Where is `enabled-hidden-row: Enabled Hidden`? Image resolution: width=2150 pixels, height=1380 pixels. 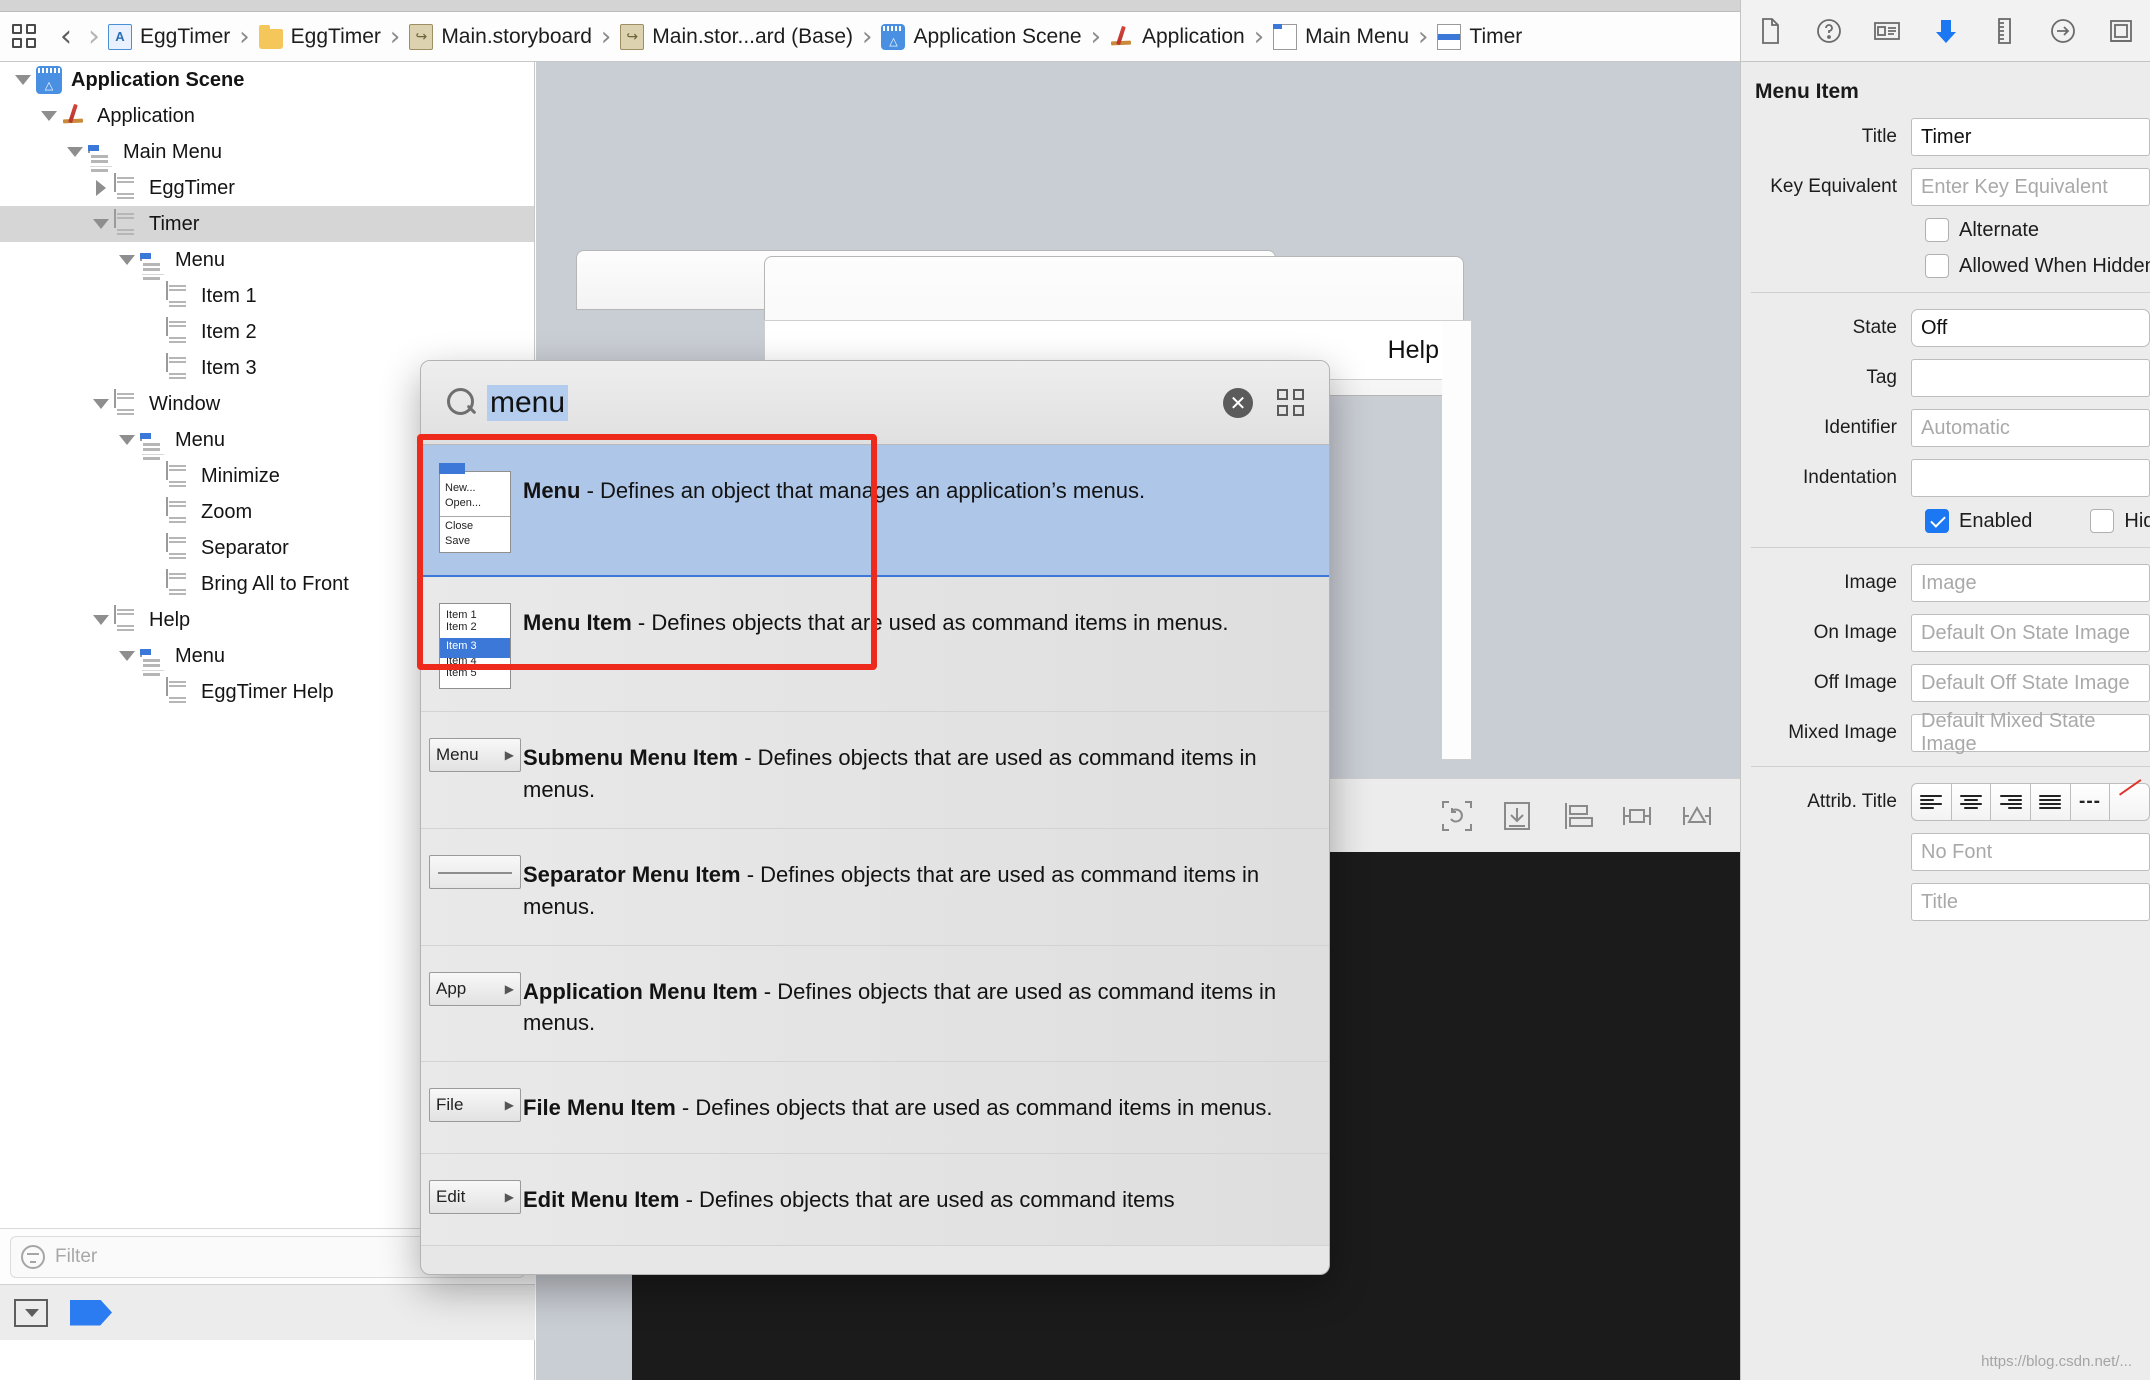
enabled-hidden-row: Enabled Hidden is located at coordinates (1945, 521).